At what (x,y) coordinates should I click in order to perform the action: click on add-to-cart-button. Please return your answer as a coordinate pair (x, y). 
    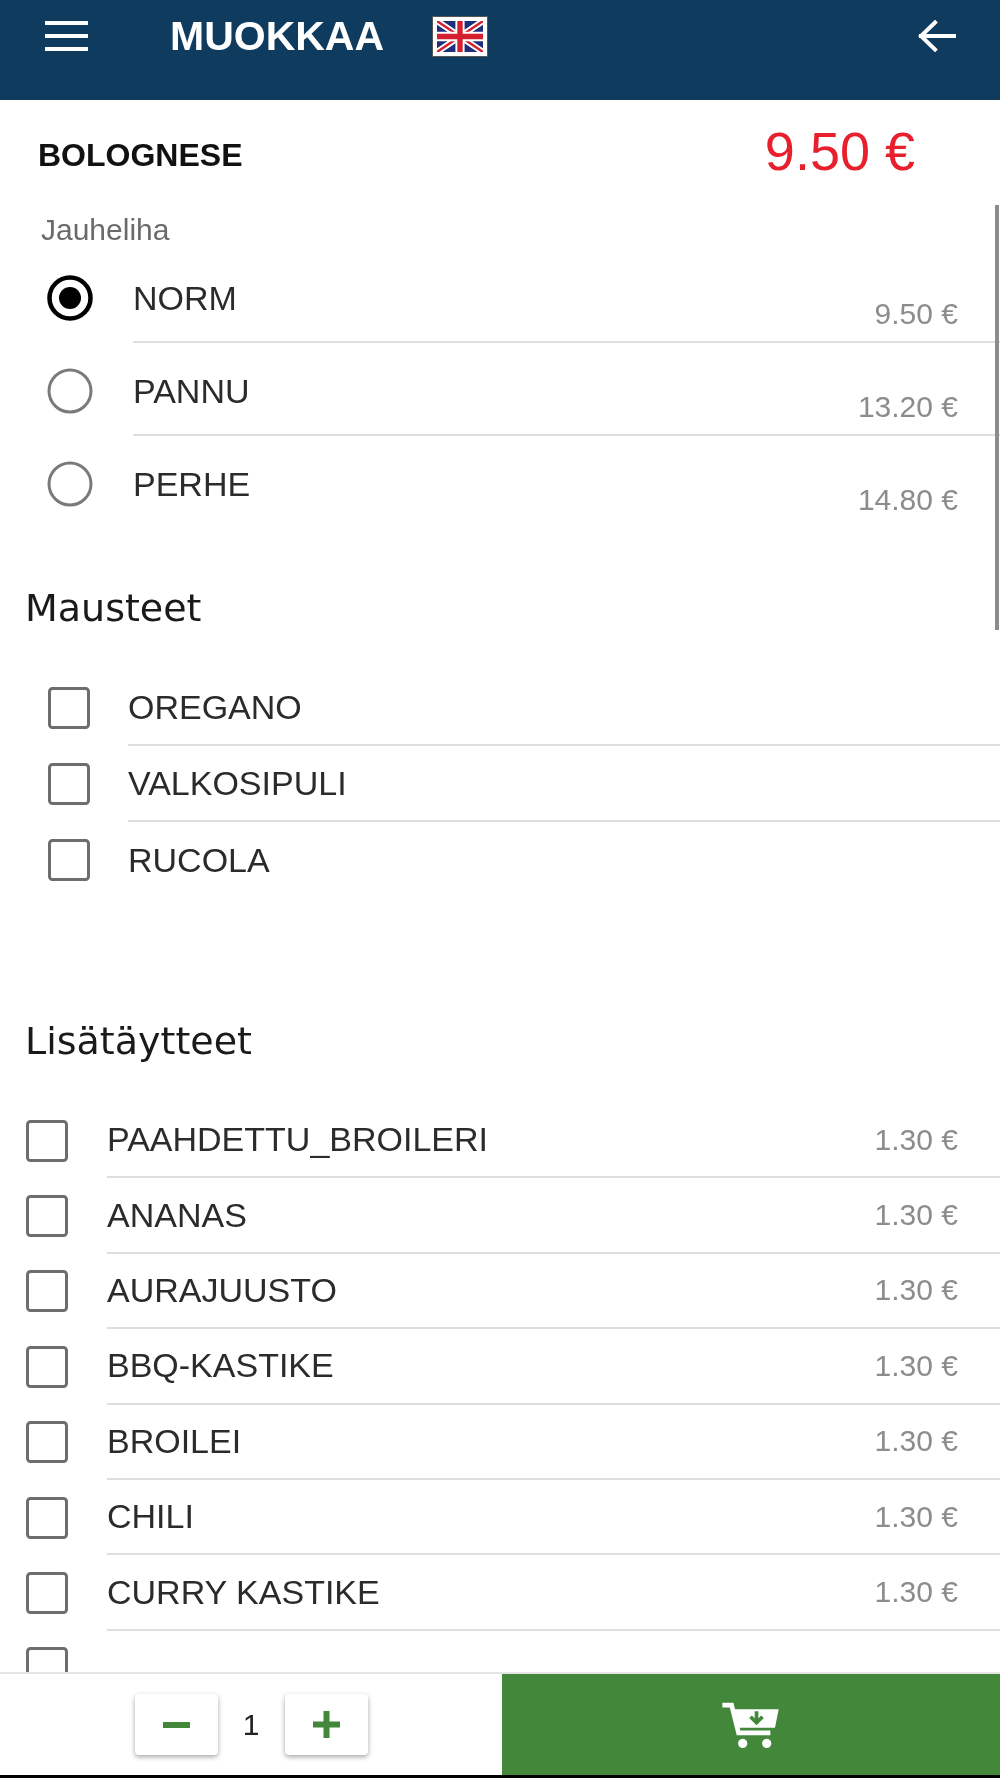
    Looking at the image, I should click on (751, 1724).